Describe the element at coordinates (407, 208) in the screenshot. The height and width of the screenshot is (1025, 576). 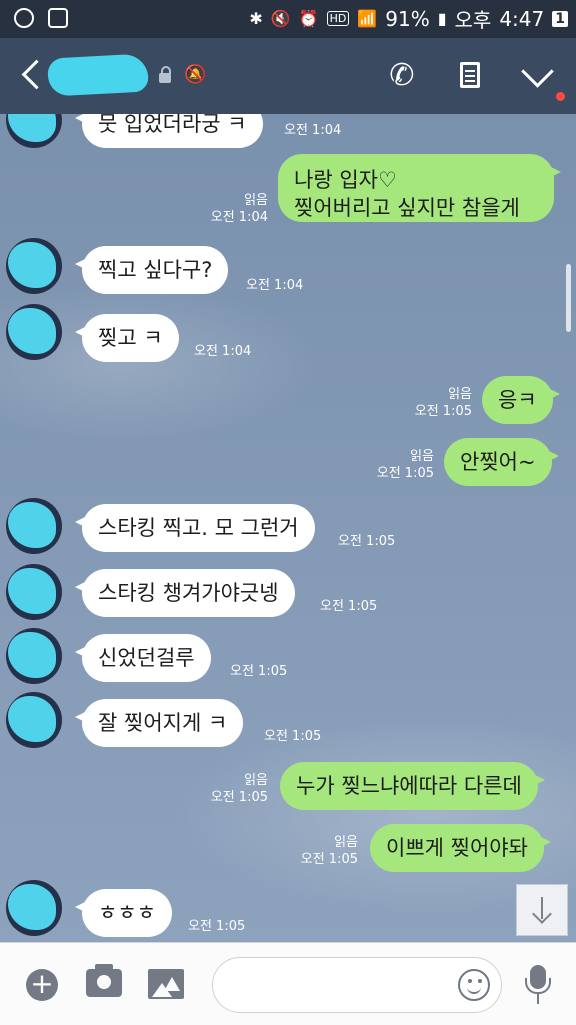
I see `message-text-line: 찢어버리고 싶지만 참을게` at that location.